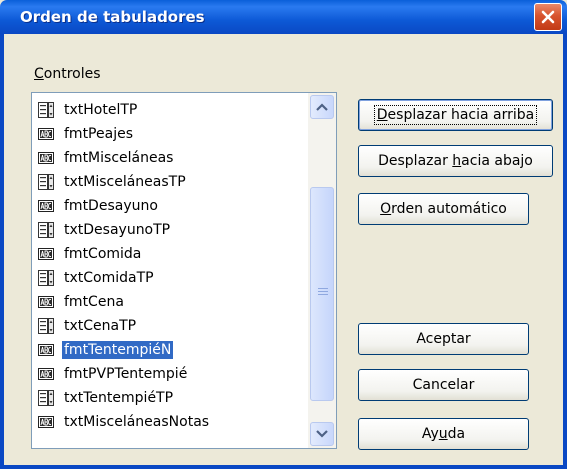 The width and height of the screenshot is (567, 469). What do you see at coordinates (456, 434) in the screenshot?
I see `help-label-after: da` at bounding box center [456, 434].